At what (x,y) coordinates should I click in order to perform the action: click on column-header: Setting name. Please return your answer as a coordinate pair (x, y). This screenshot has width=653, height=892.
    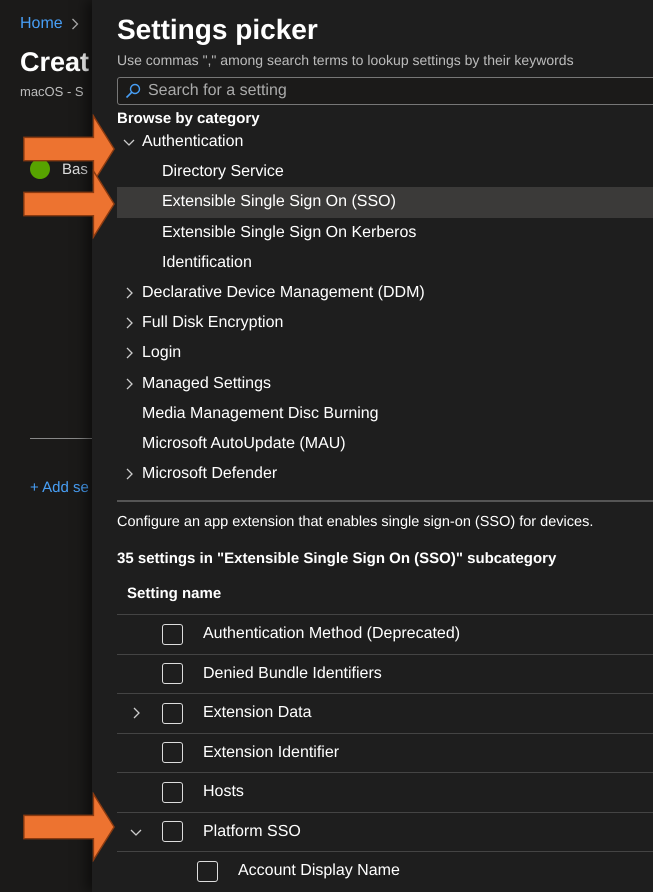
    Looking at the image, I should click on (385, 591).